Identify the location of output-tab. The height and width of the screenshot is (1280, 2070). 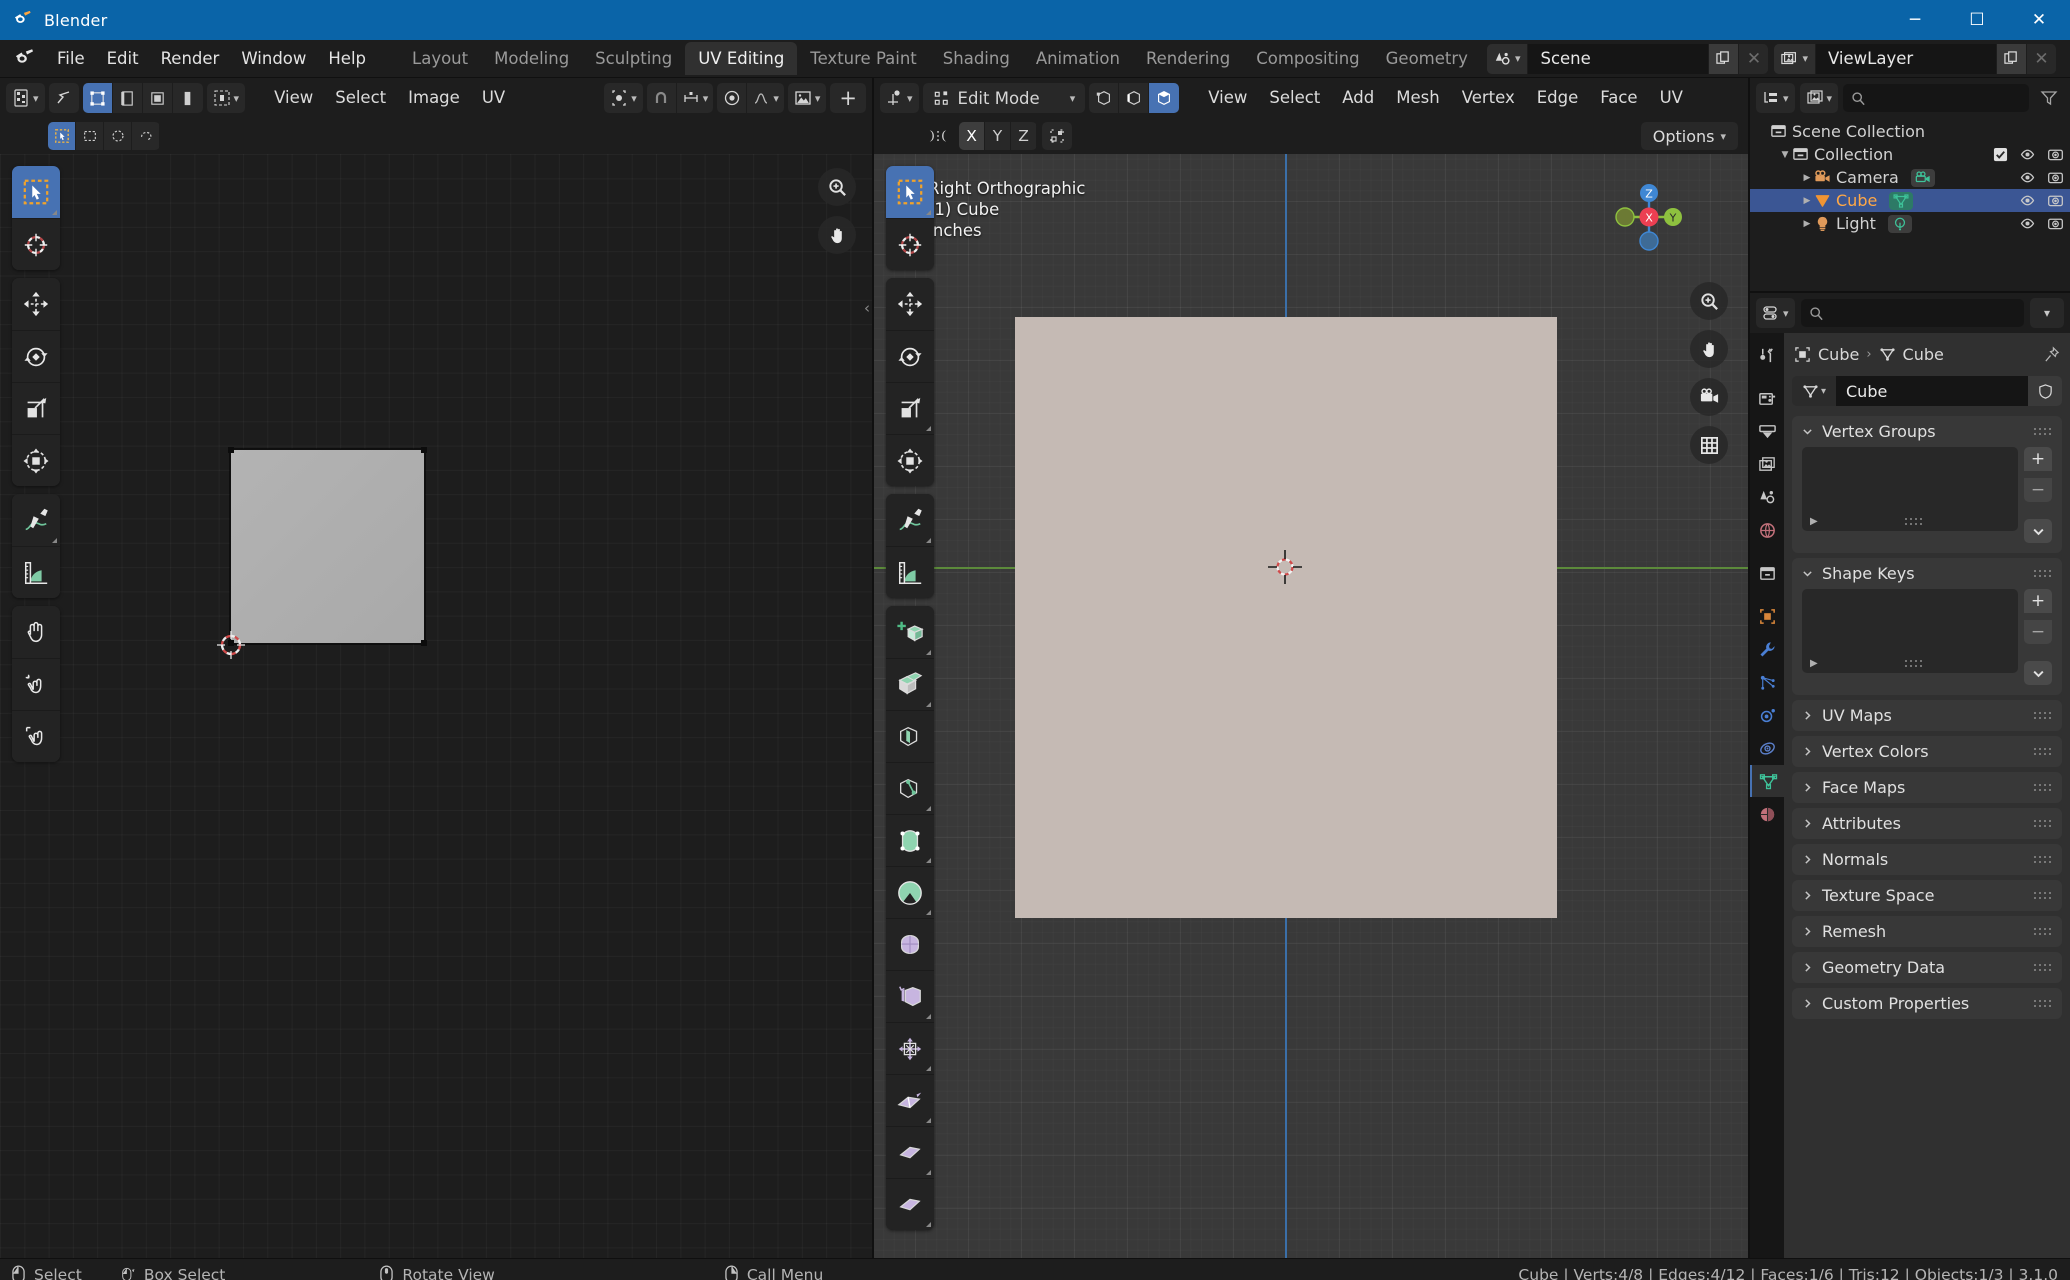
(1767, 431).